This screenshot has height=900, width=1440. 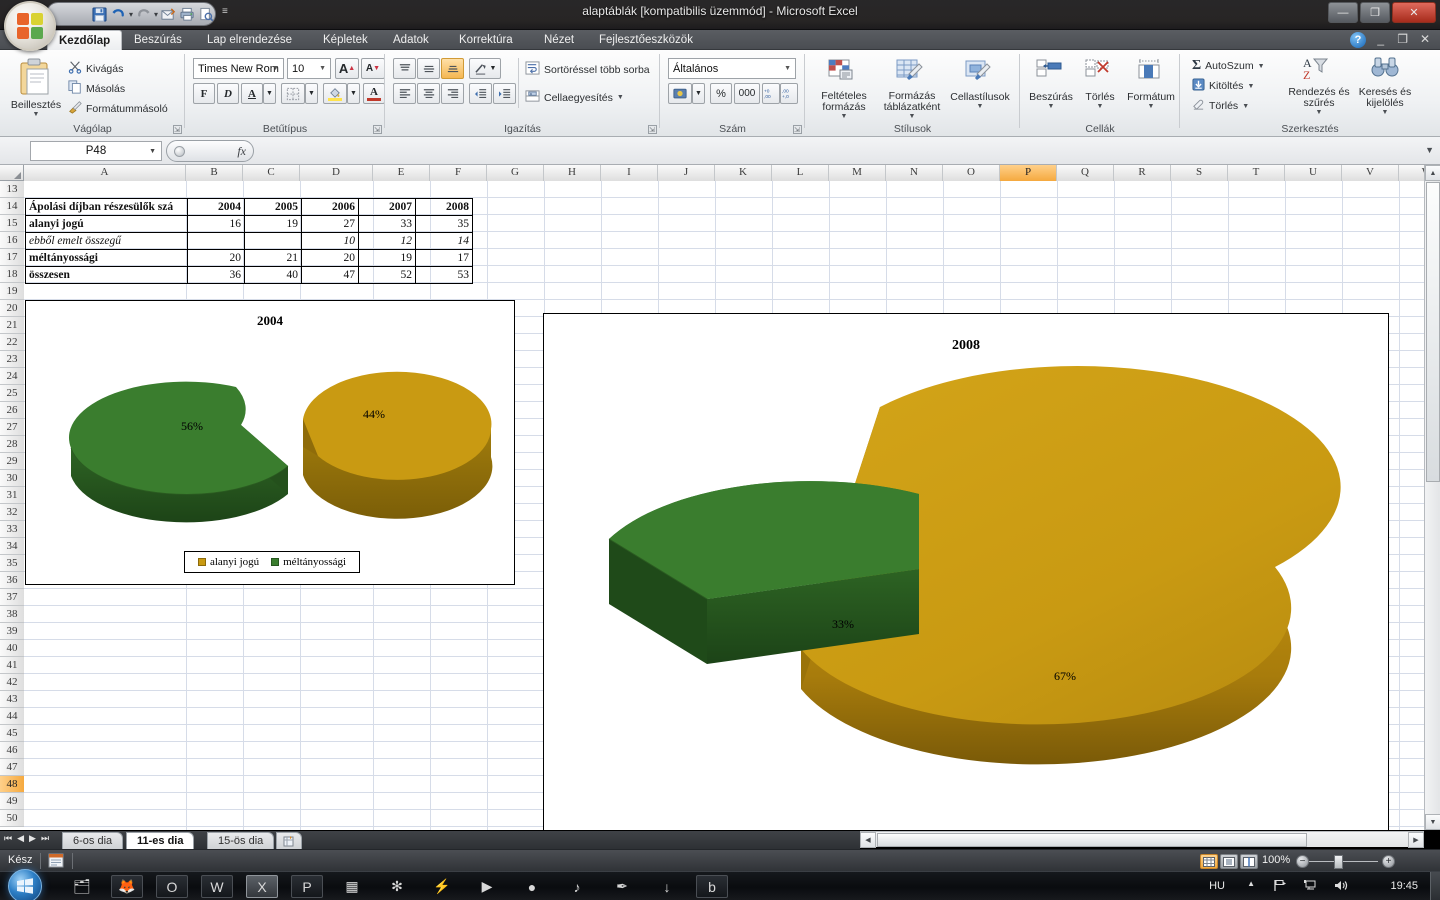 What do you see at coordinates (868, 840) in the screenshot?
I see `scroll-left-button: ◀` at bounding box center [868, 840].